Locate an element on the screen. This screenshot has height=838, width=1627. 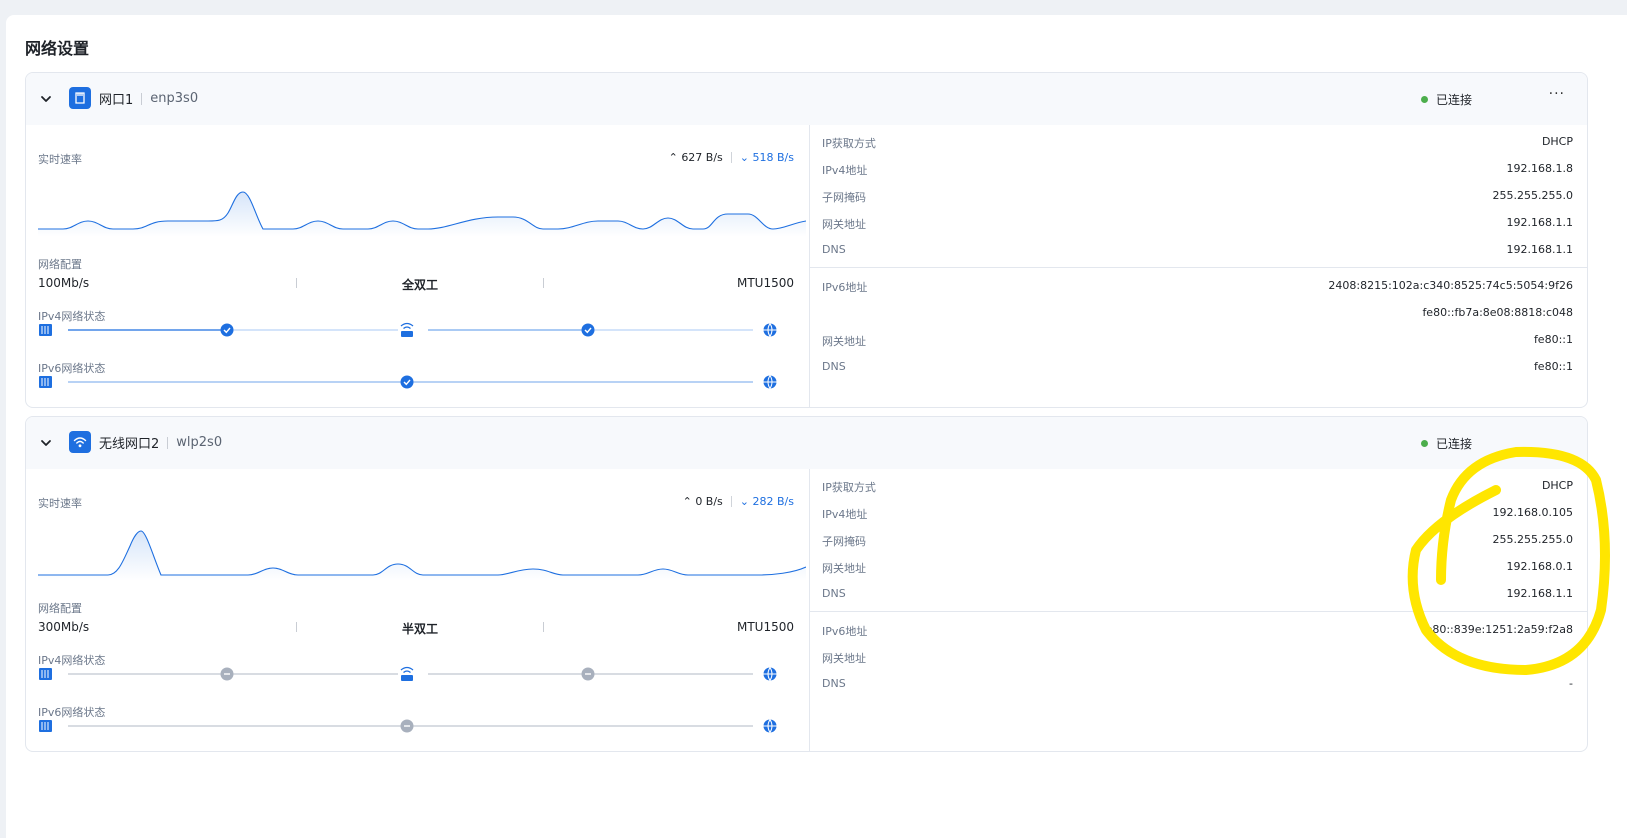
ethernet-port-icon is located at coordinates (80, 98).